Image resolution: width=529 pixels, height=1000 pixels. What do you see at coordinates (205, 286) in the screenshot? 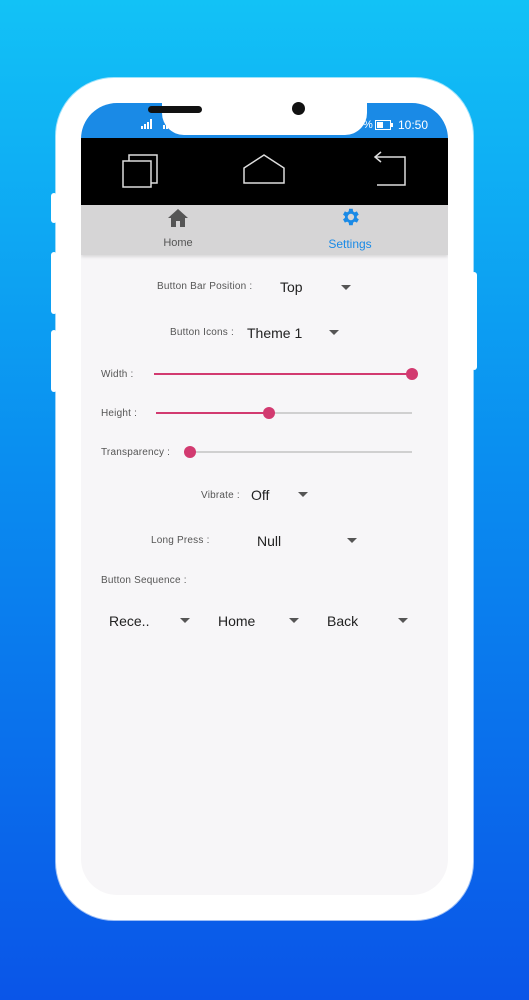
I see `bar-position-label: Button Bar Position :` at bounding box center [205, 286].